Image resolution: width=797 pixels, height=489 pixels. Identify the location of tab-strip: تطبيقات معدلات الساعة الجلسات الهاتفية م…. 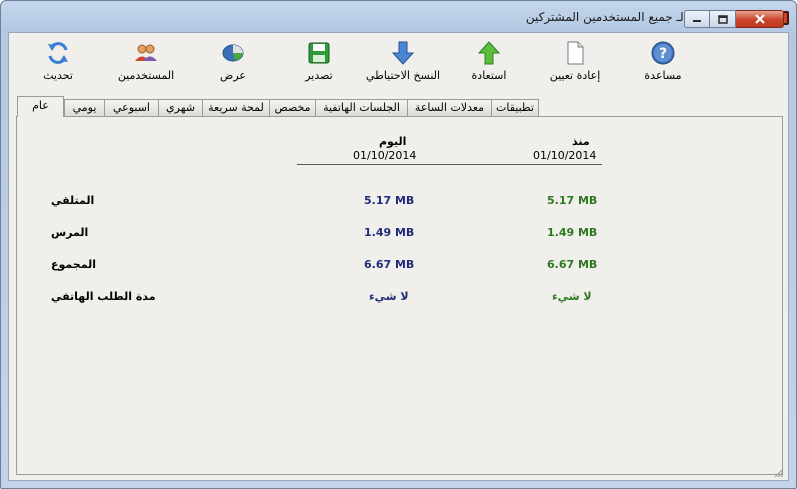
(398, 106).